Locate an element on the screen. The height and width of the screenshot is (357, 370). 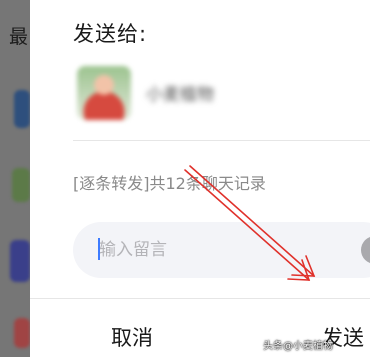
background-chat-list: 最 is located at coordinates (17, 178).